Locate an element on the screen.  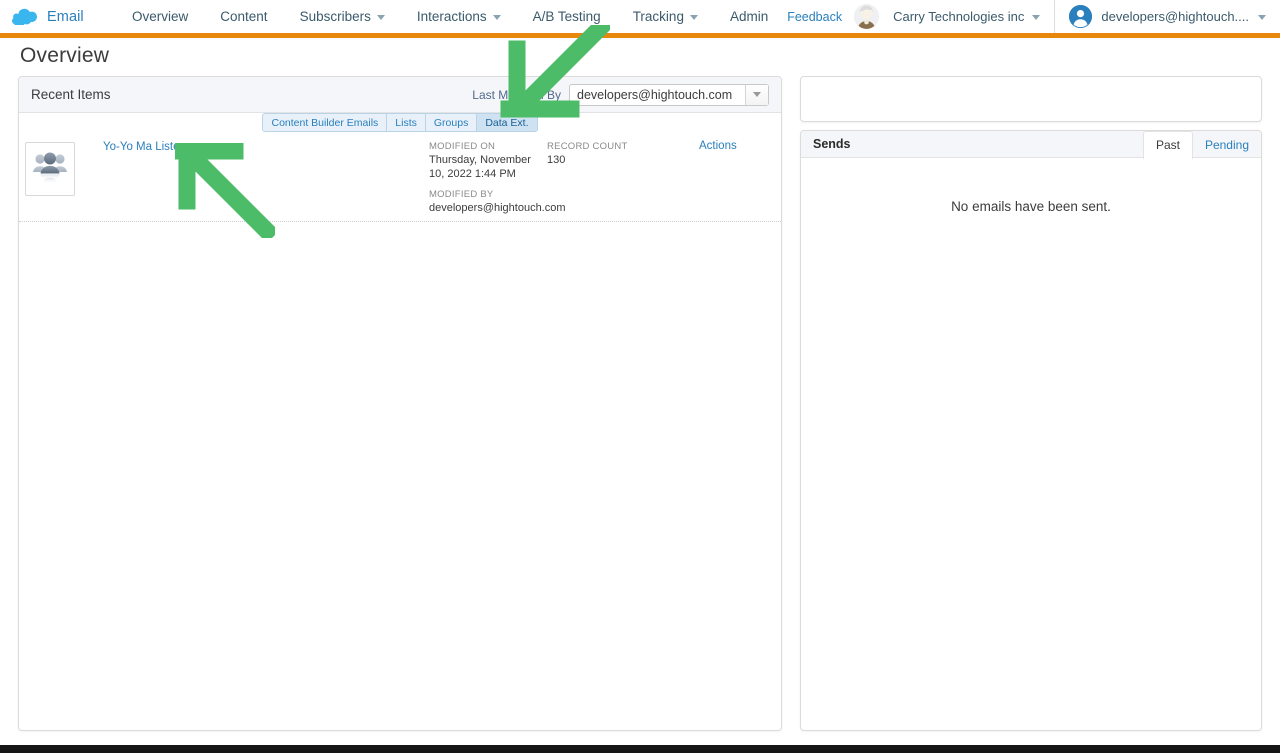
nav-label: Content is located at coordinates (244, 16).